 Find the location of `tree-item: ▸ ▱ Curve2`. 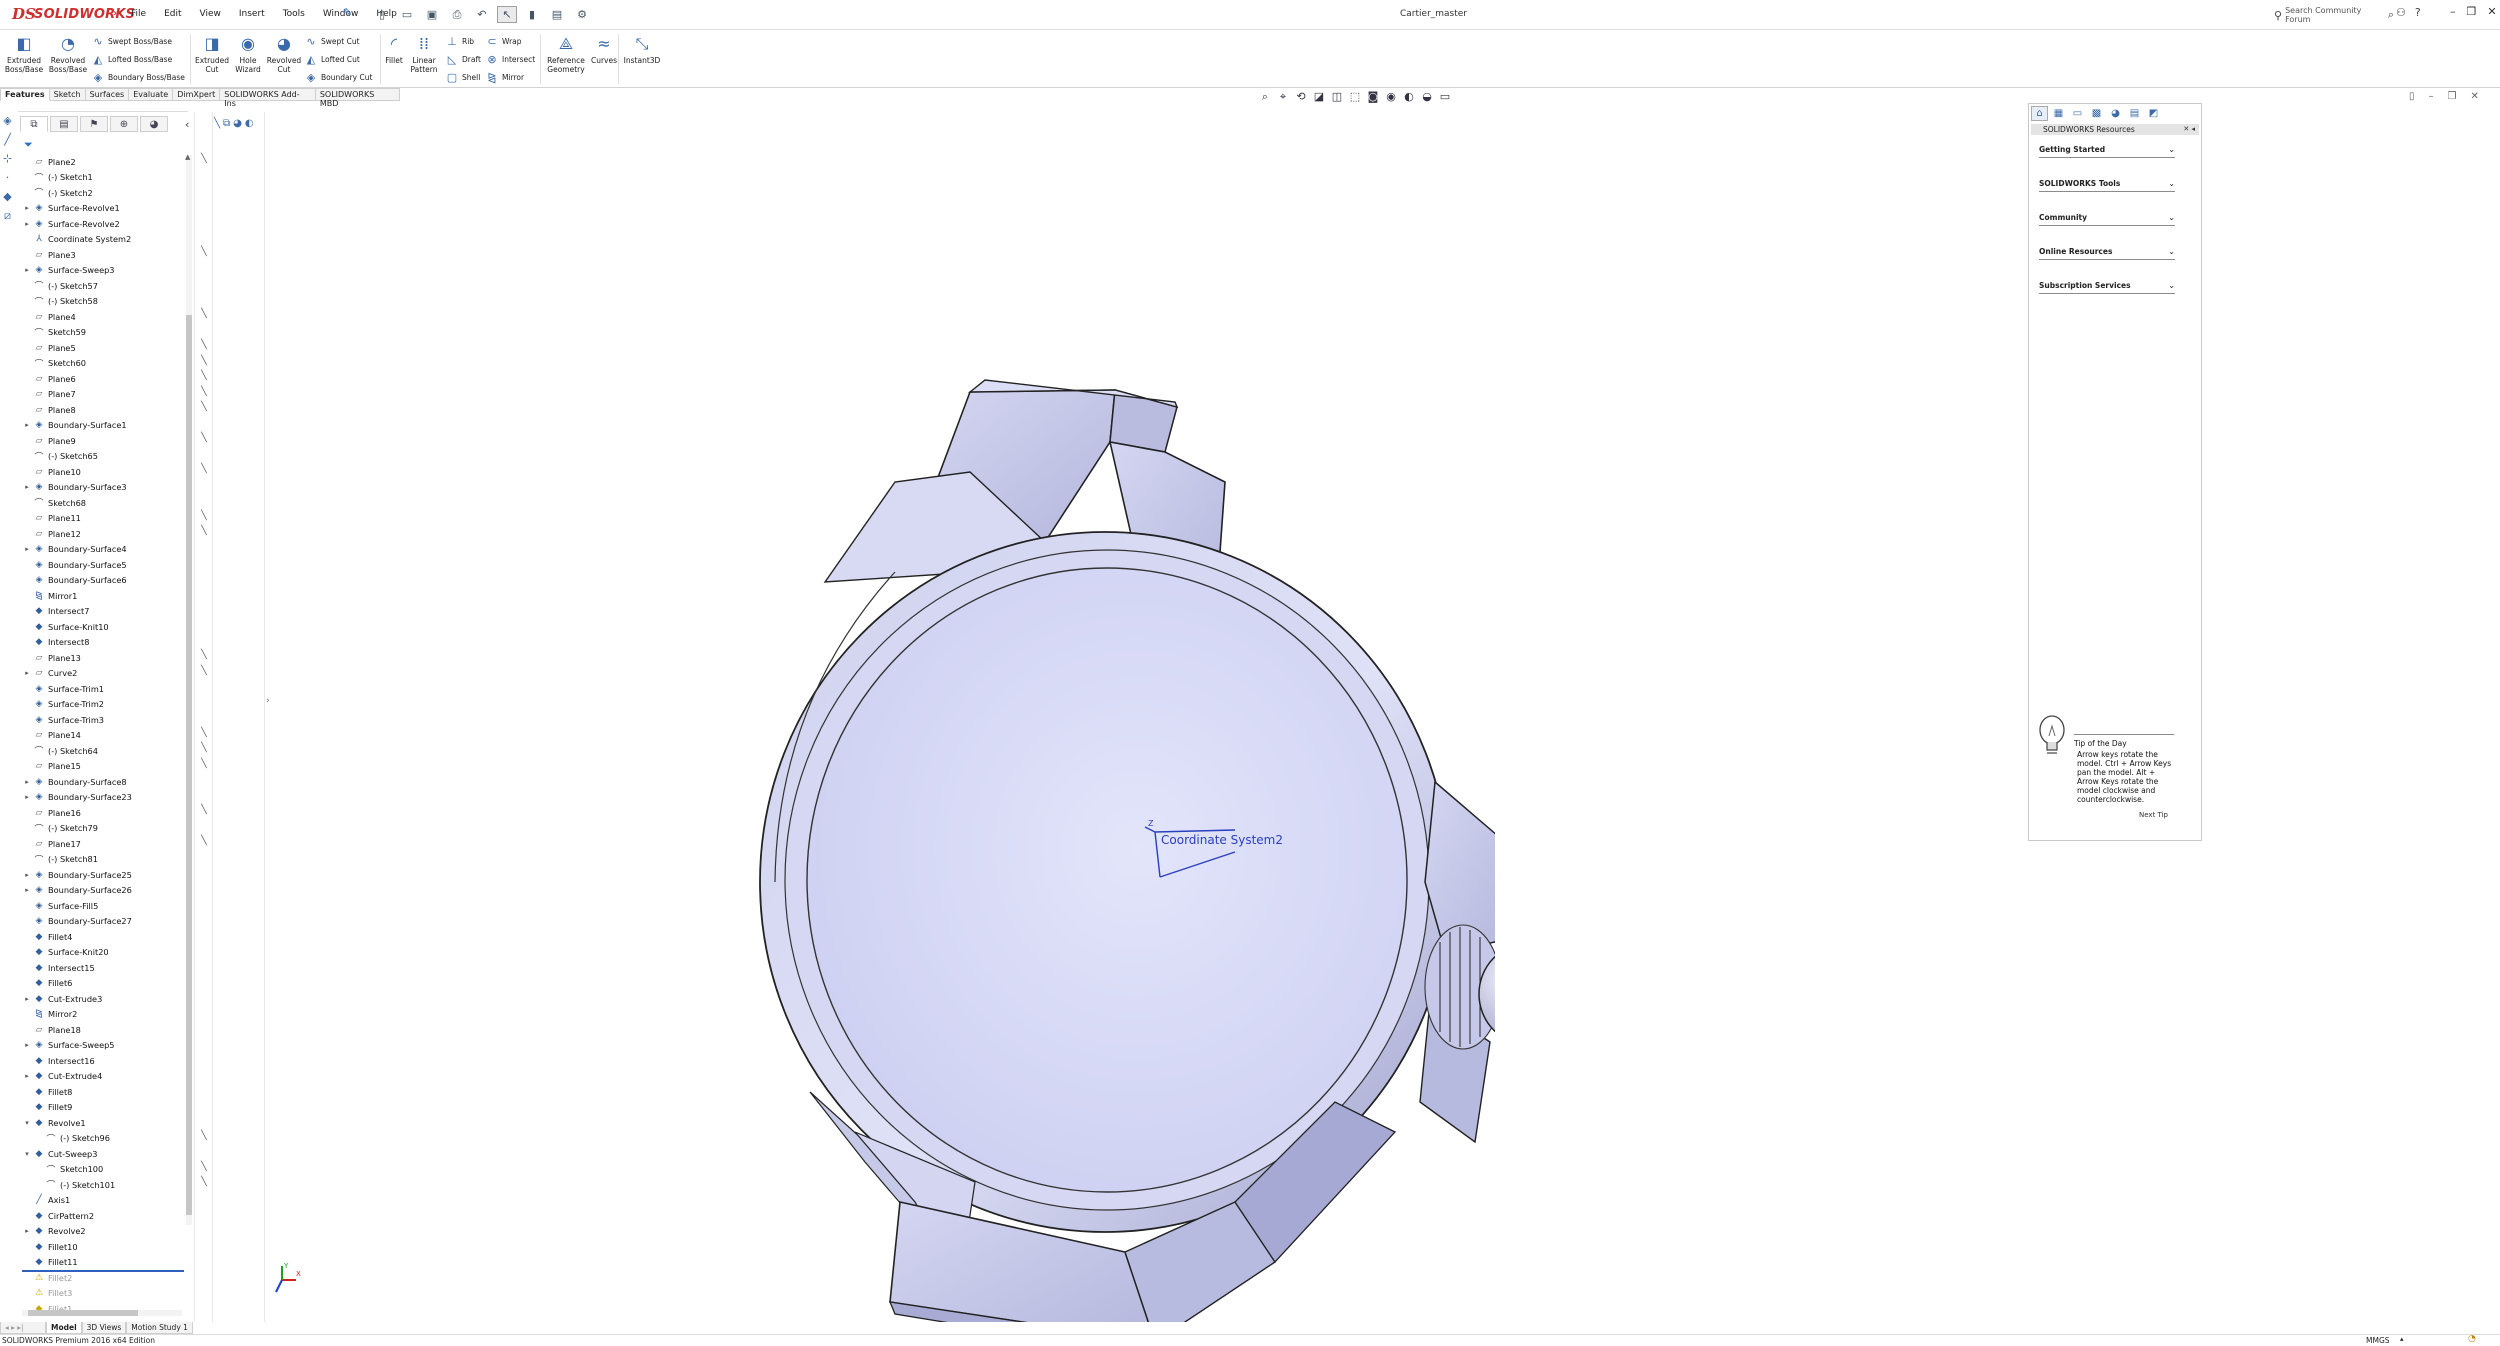

tree-item: ▸ ▱ Curve2 is located at coordinates (104, 674).